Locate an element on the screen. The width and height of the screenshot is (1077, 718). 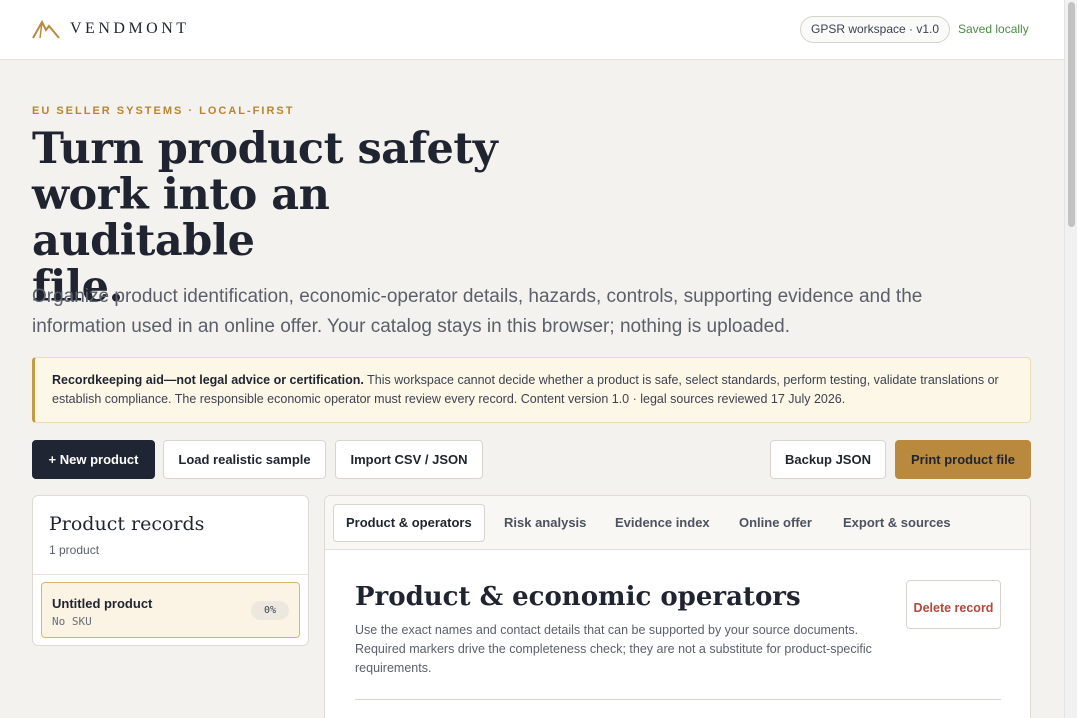
brand-logo: VENDMONT is located at coordinates (111, 29).